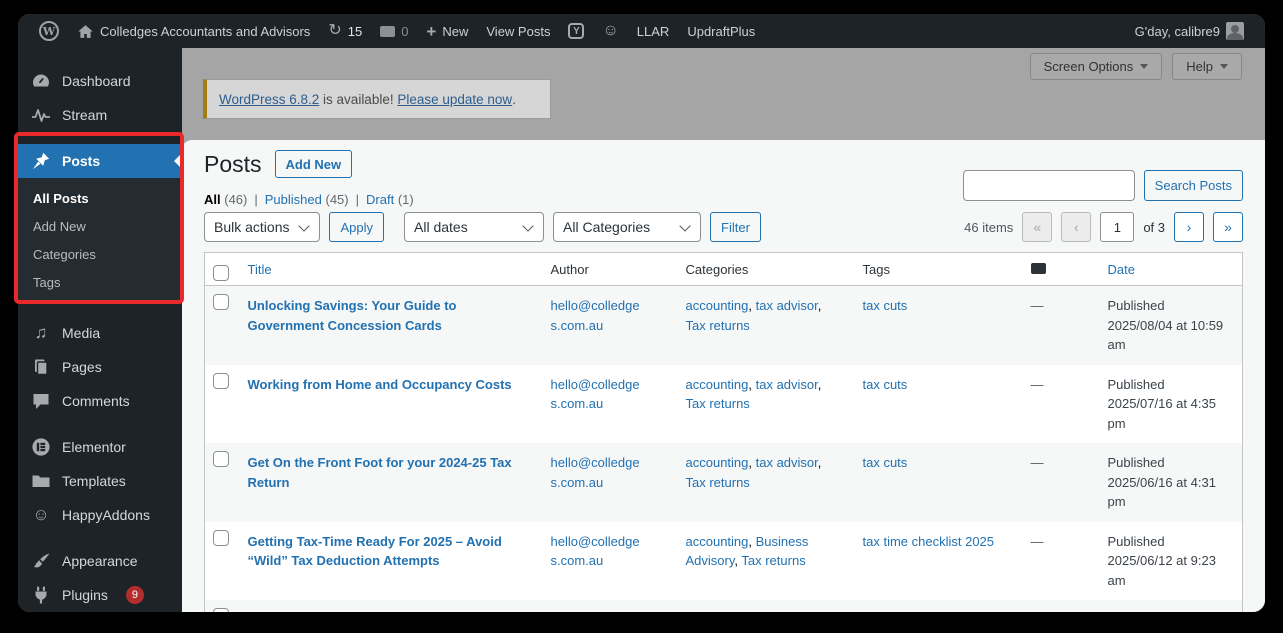 The width and height of the screenshot is (1283, 633). Describe the element at coordinates (380, 384) in the screenshot. I see `post-title-link: Working from Home and Occupancy Costs` at that location.